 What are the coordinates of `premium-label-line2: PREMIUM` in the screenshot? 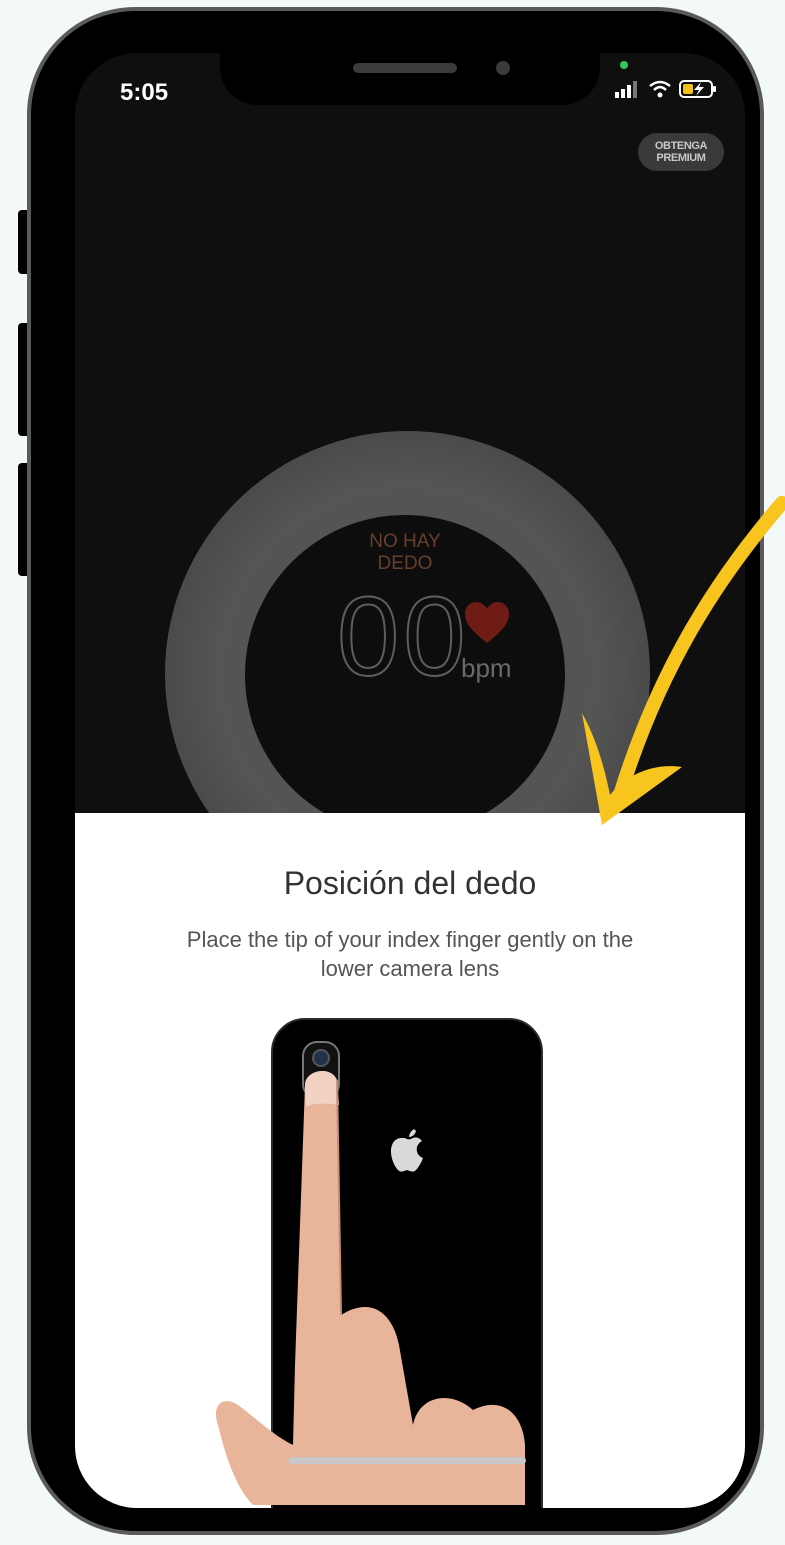 It's located at (681, 158).